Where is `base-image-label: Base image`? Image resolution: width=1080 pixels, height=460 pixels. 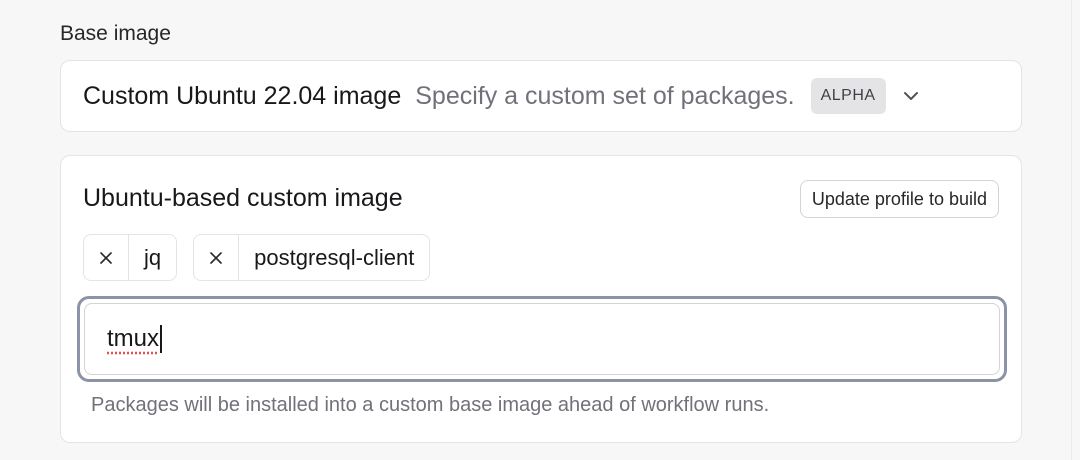
base-image-label: Base image is located at coordinates (115, 33).